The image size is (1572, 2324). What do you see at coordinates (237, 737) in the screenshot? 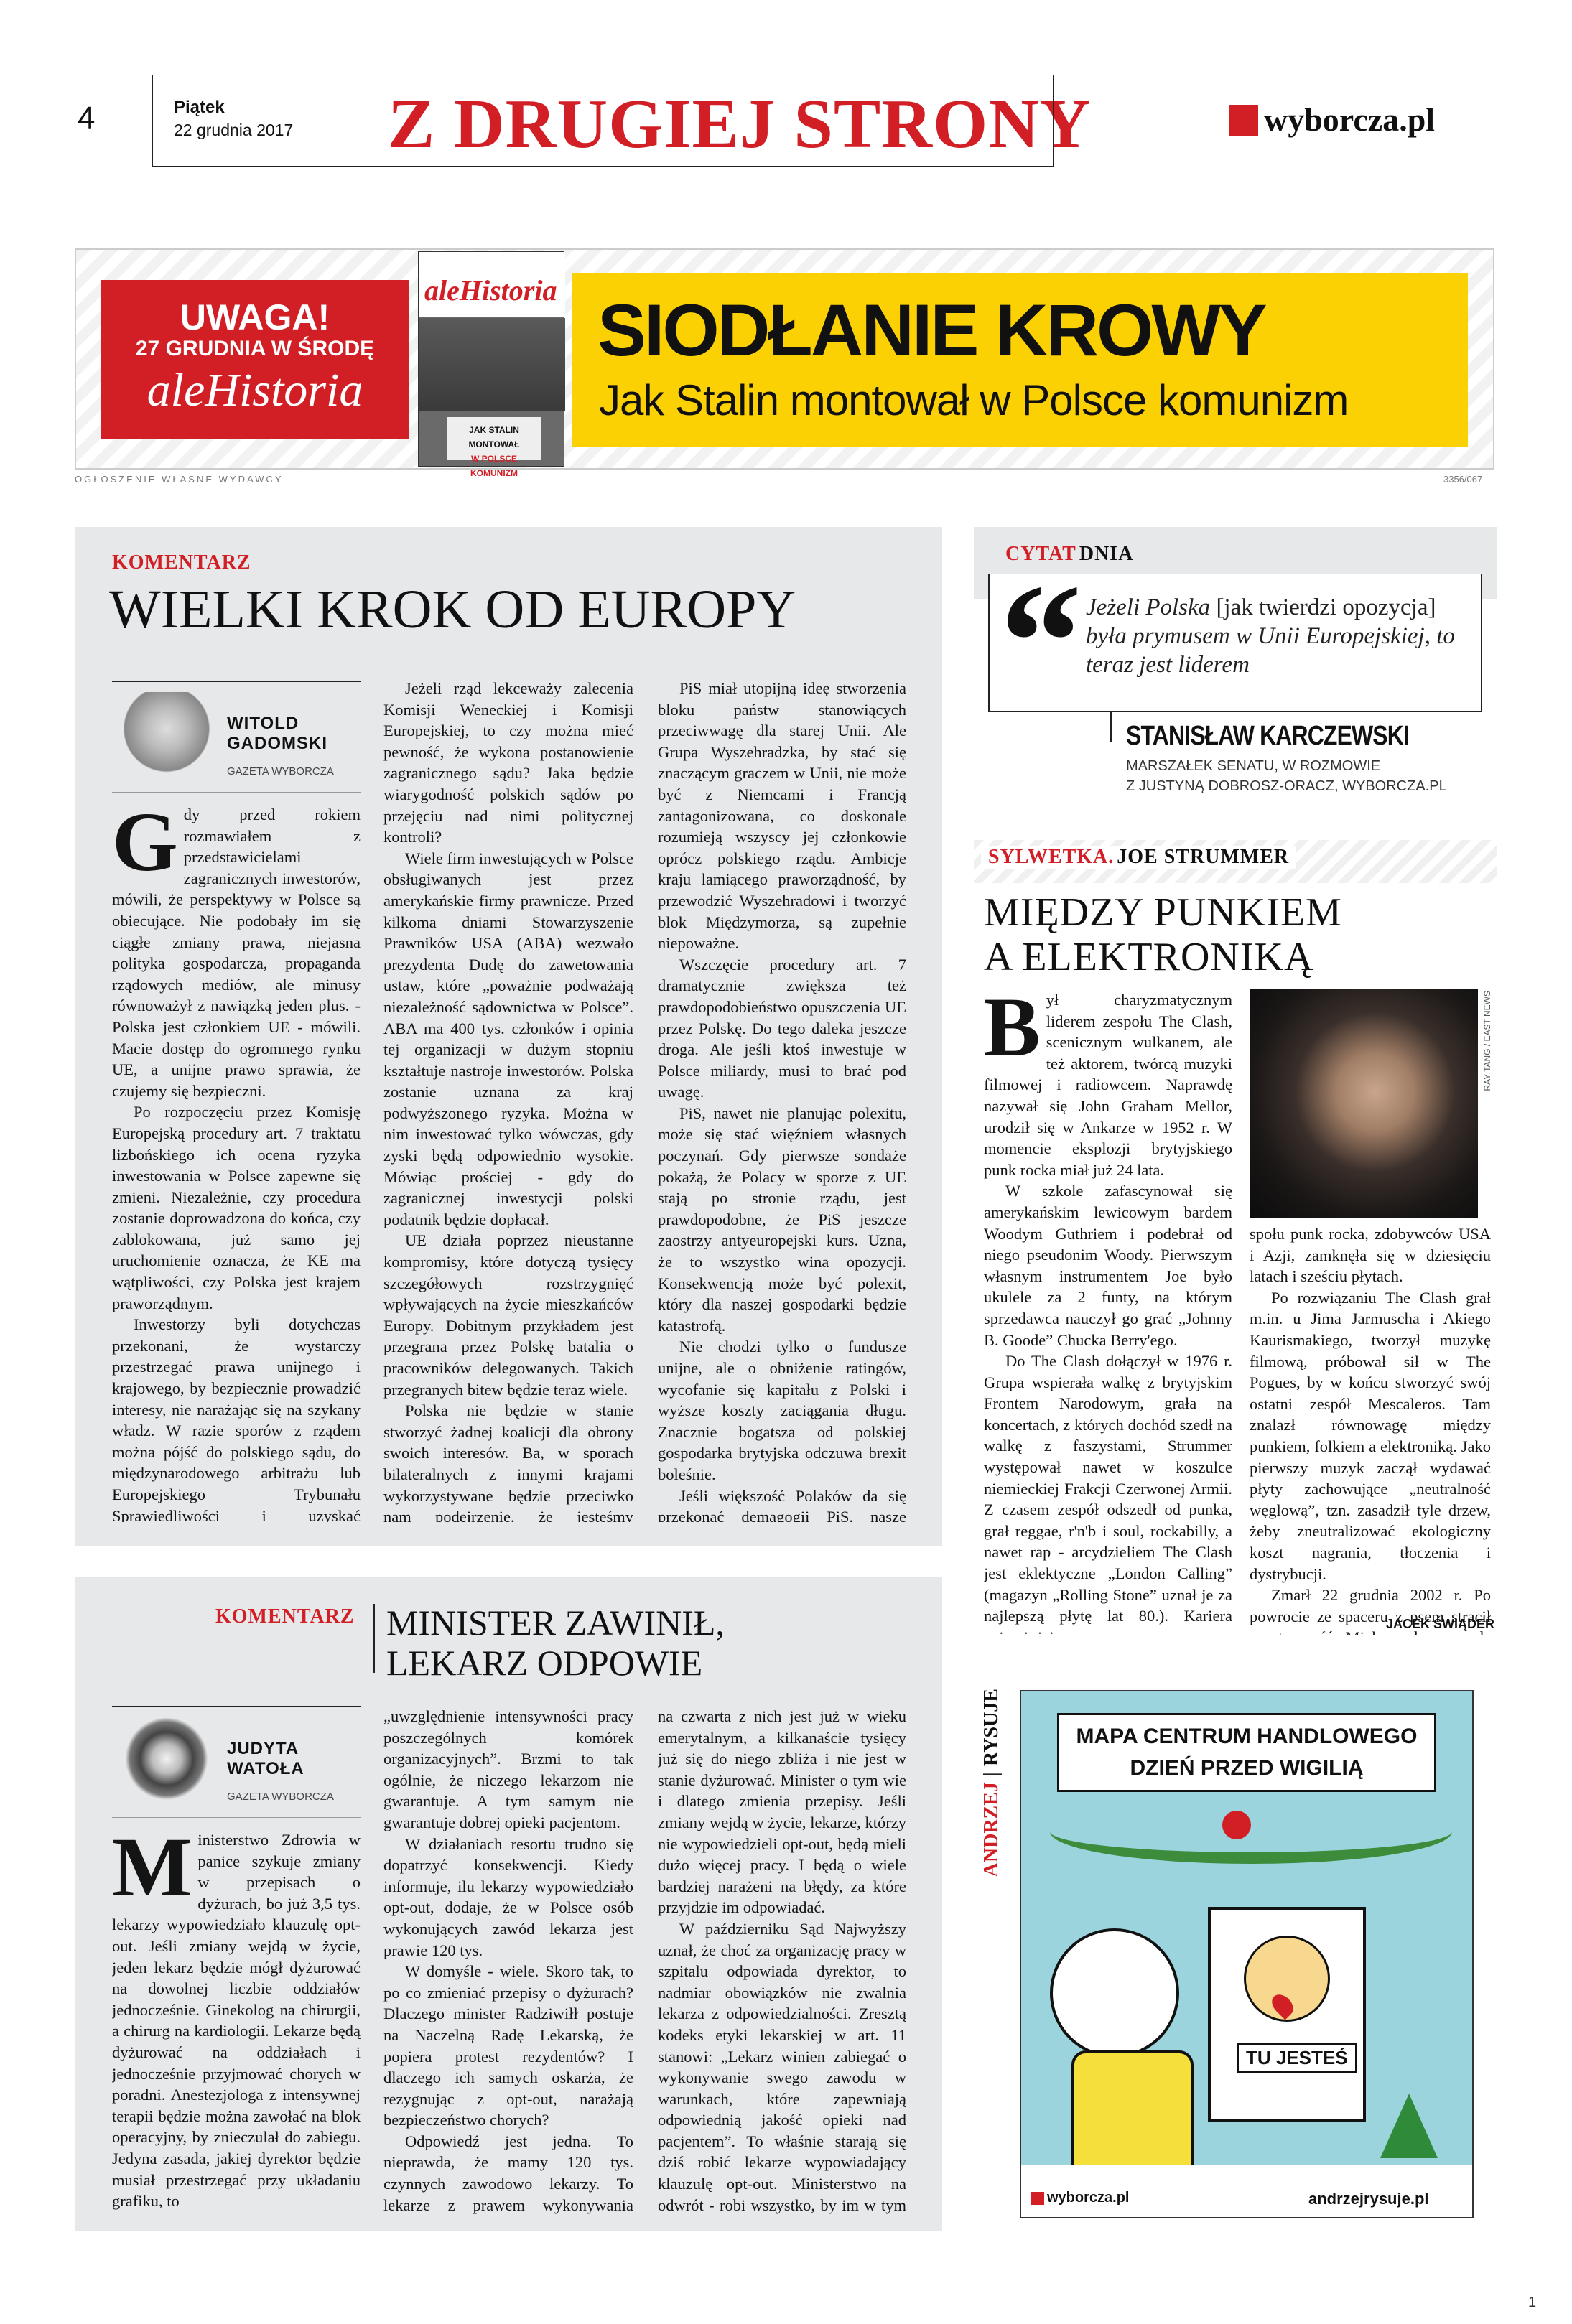
I see `author-box-1: WITOLD GADOMSKI GAZETA WYBORCZA` at bounding box center [237, 737].